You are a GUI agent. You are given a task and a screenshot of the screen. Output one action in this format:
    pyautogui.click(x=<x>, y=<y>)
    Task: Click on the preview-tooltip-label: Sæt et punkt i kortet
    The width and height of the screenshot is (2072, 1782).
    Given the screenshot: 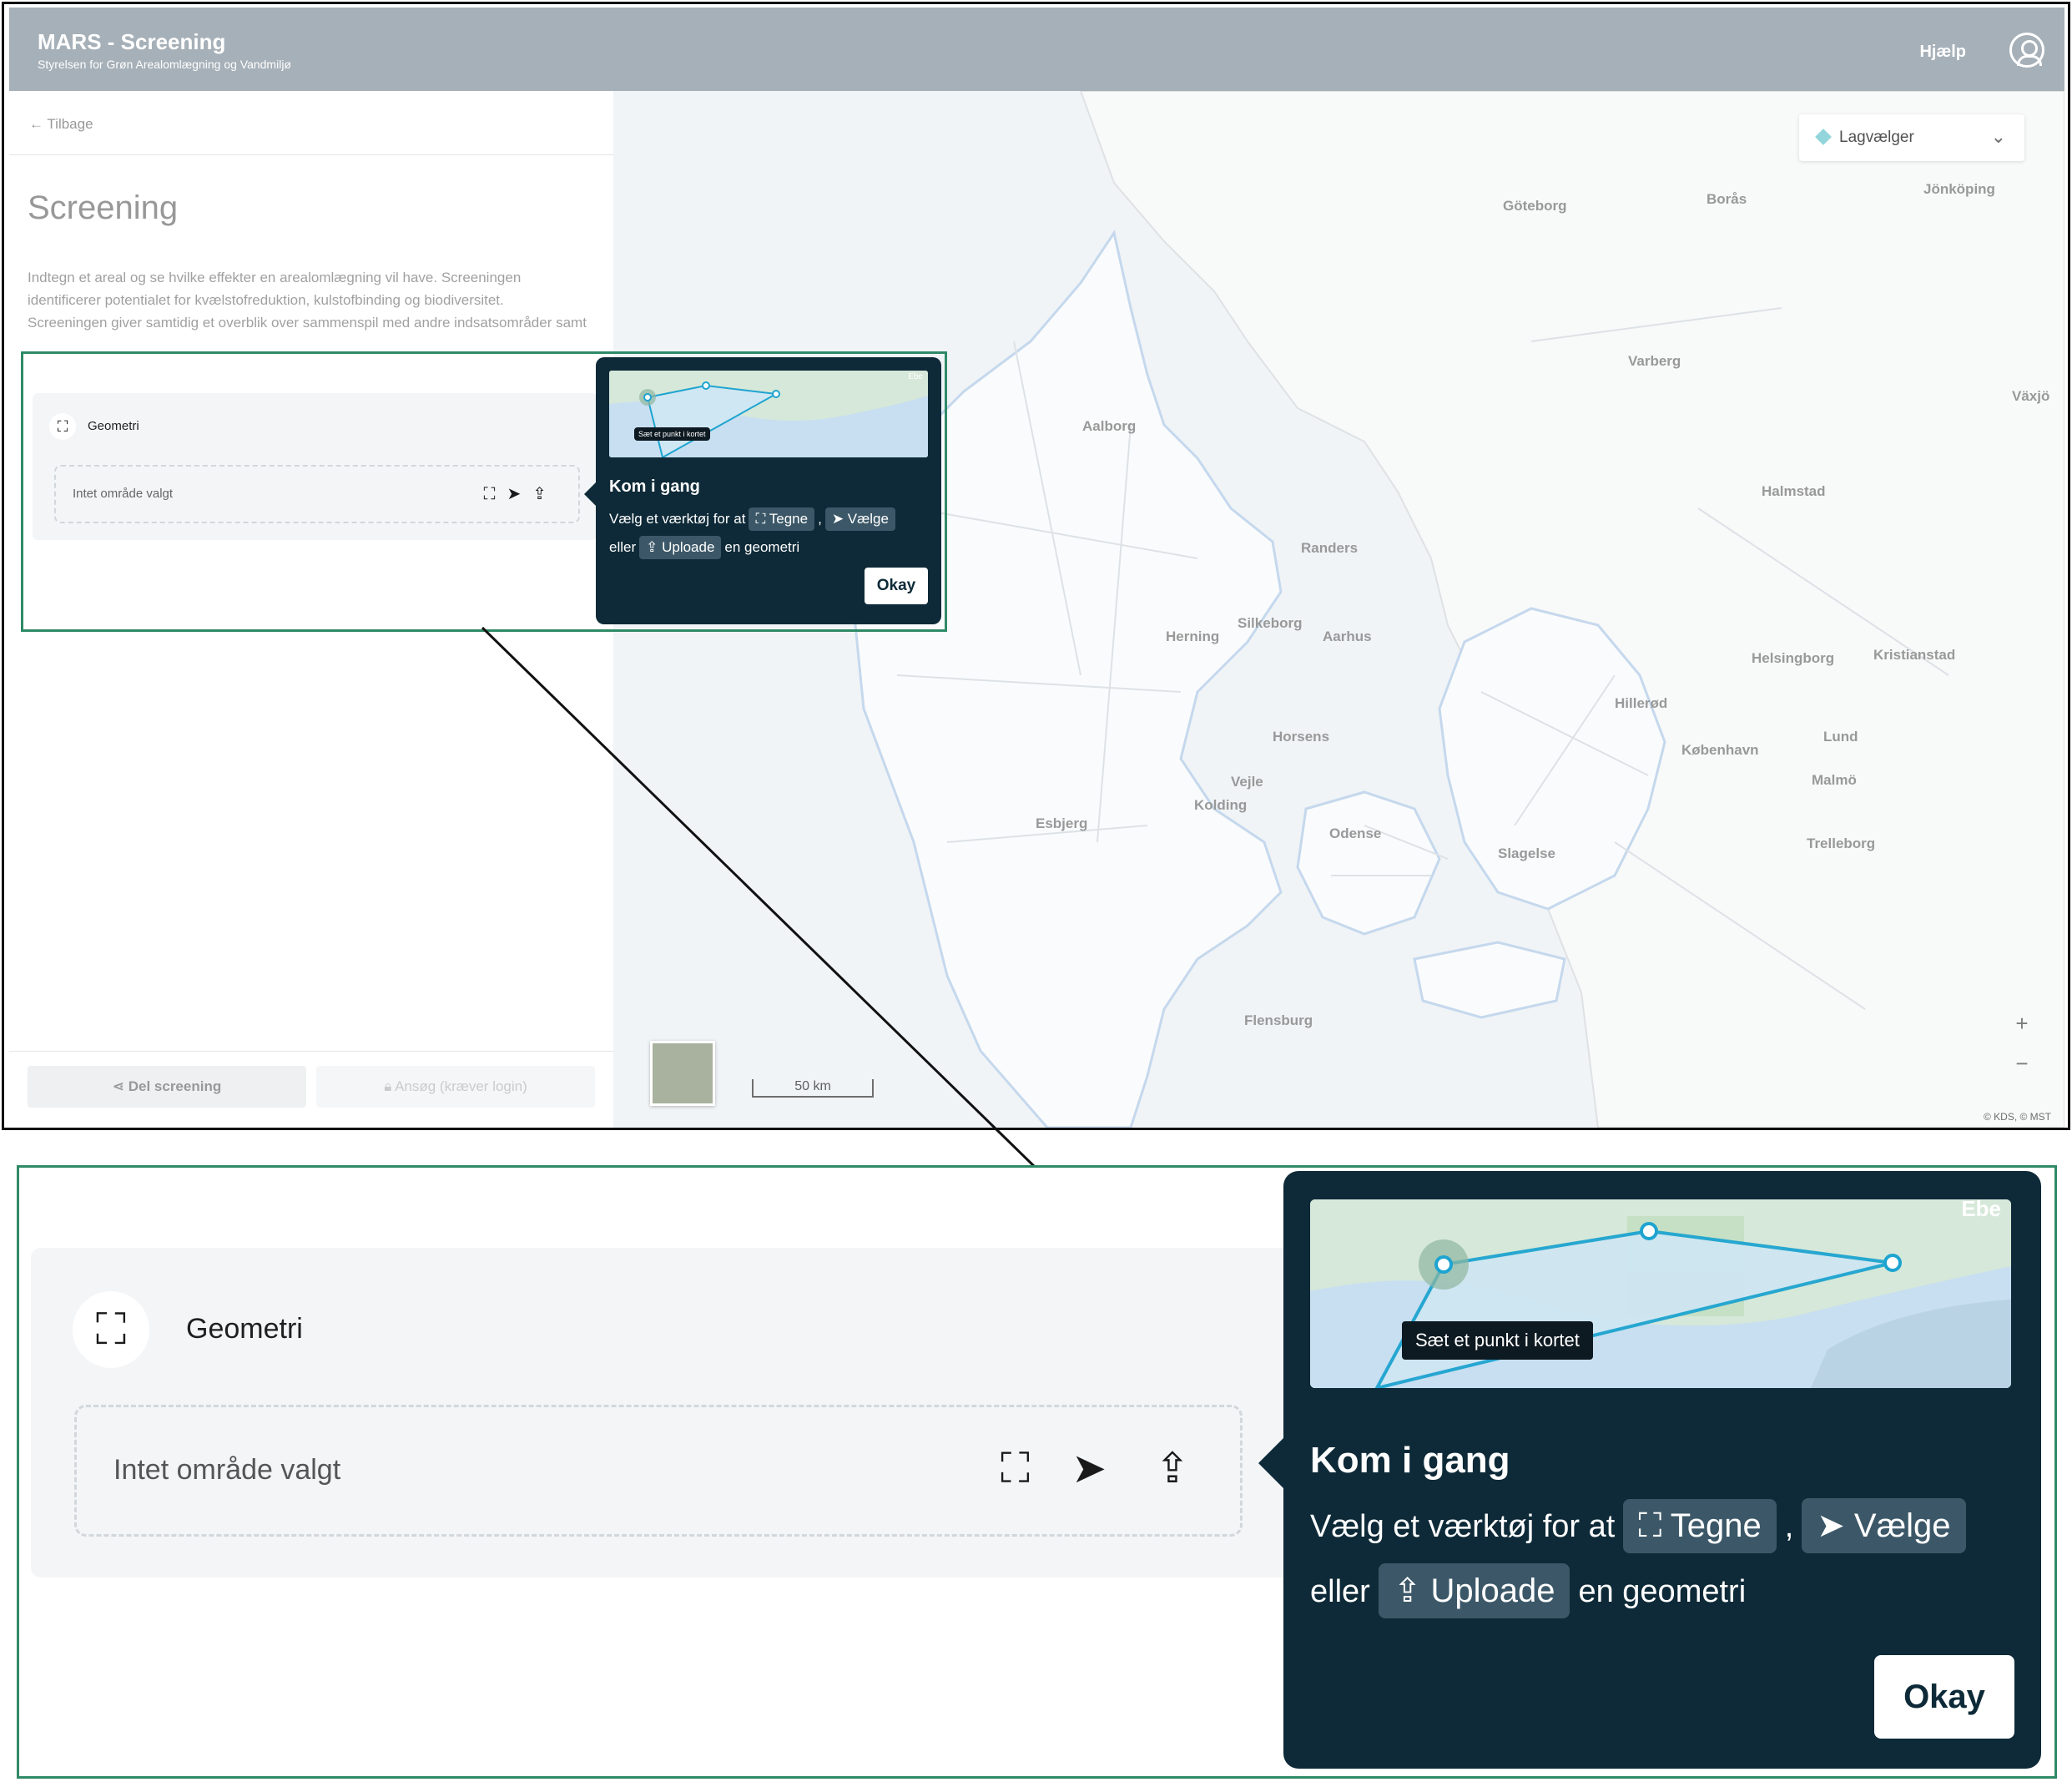 What is the action you would take?
    pyautogui.click(x=1497, y=1340)
    